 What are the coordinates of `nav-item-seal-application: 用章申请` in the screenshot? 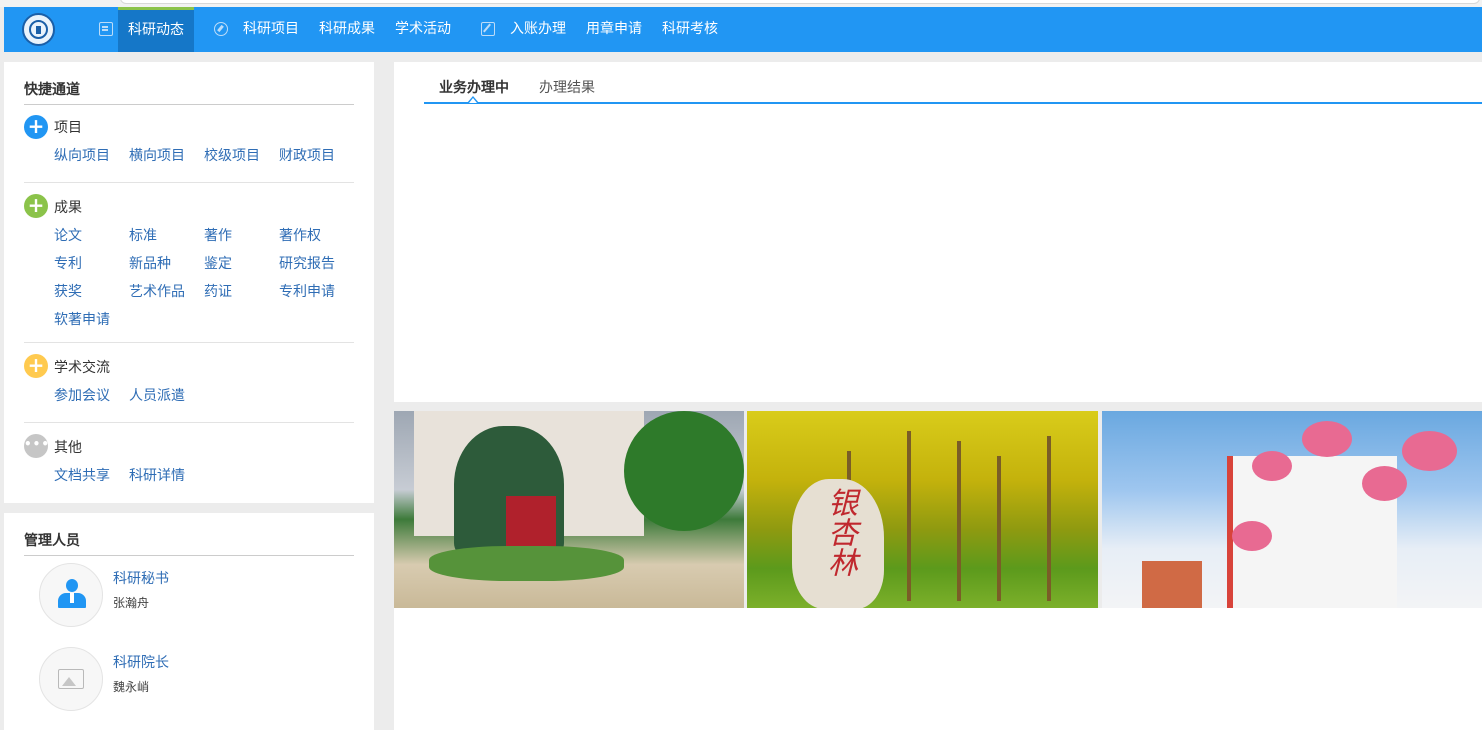 It's located at (614, 29).